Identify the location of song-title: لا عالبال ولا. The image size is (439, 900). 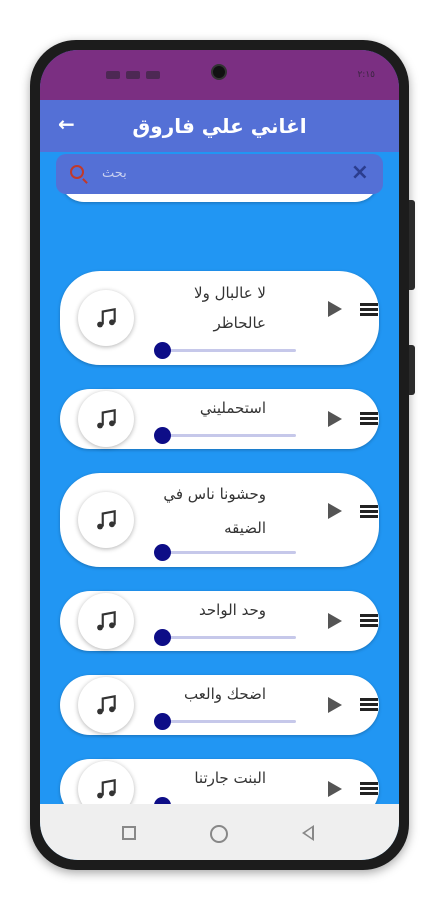
(230, 293).